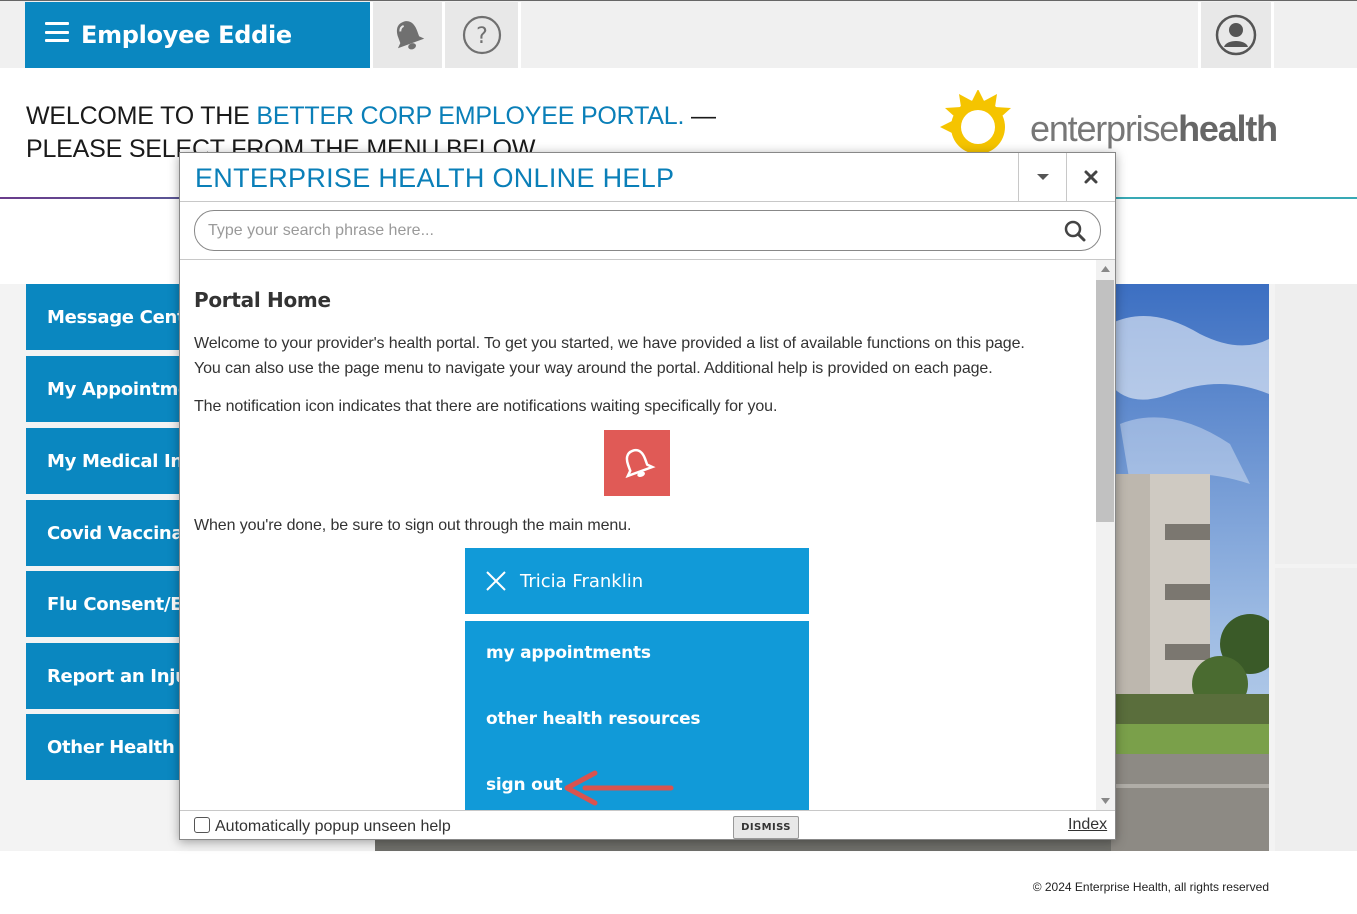  What do you see at coordinates (1105, 269) in the screenshot?
I see `scroll-up-arrow-icon` at bounding box center [1105, 269].